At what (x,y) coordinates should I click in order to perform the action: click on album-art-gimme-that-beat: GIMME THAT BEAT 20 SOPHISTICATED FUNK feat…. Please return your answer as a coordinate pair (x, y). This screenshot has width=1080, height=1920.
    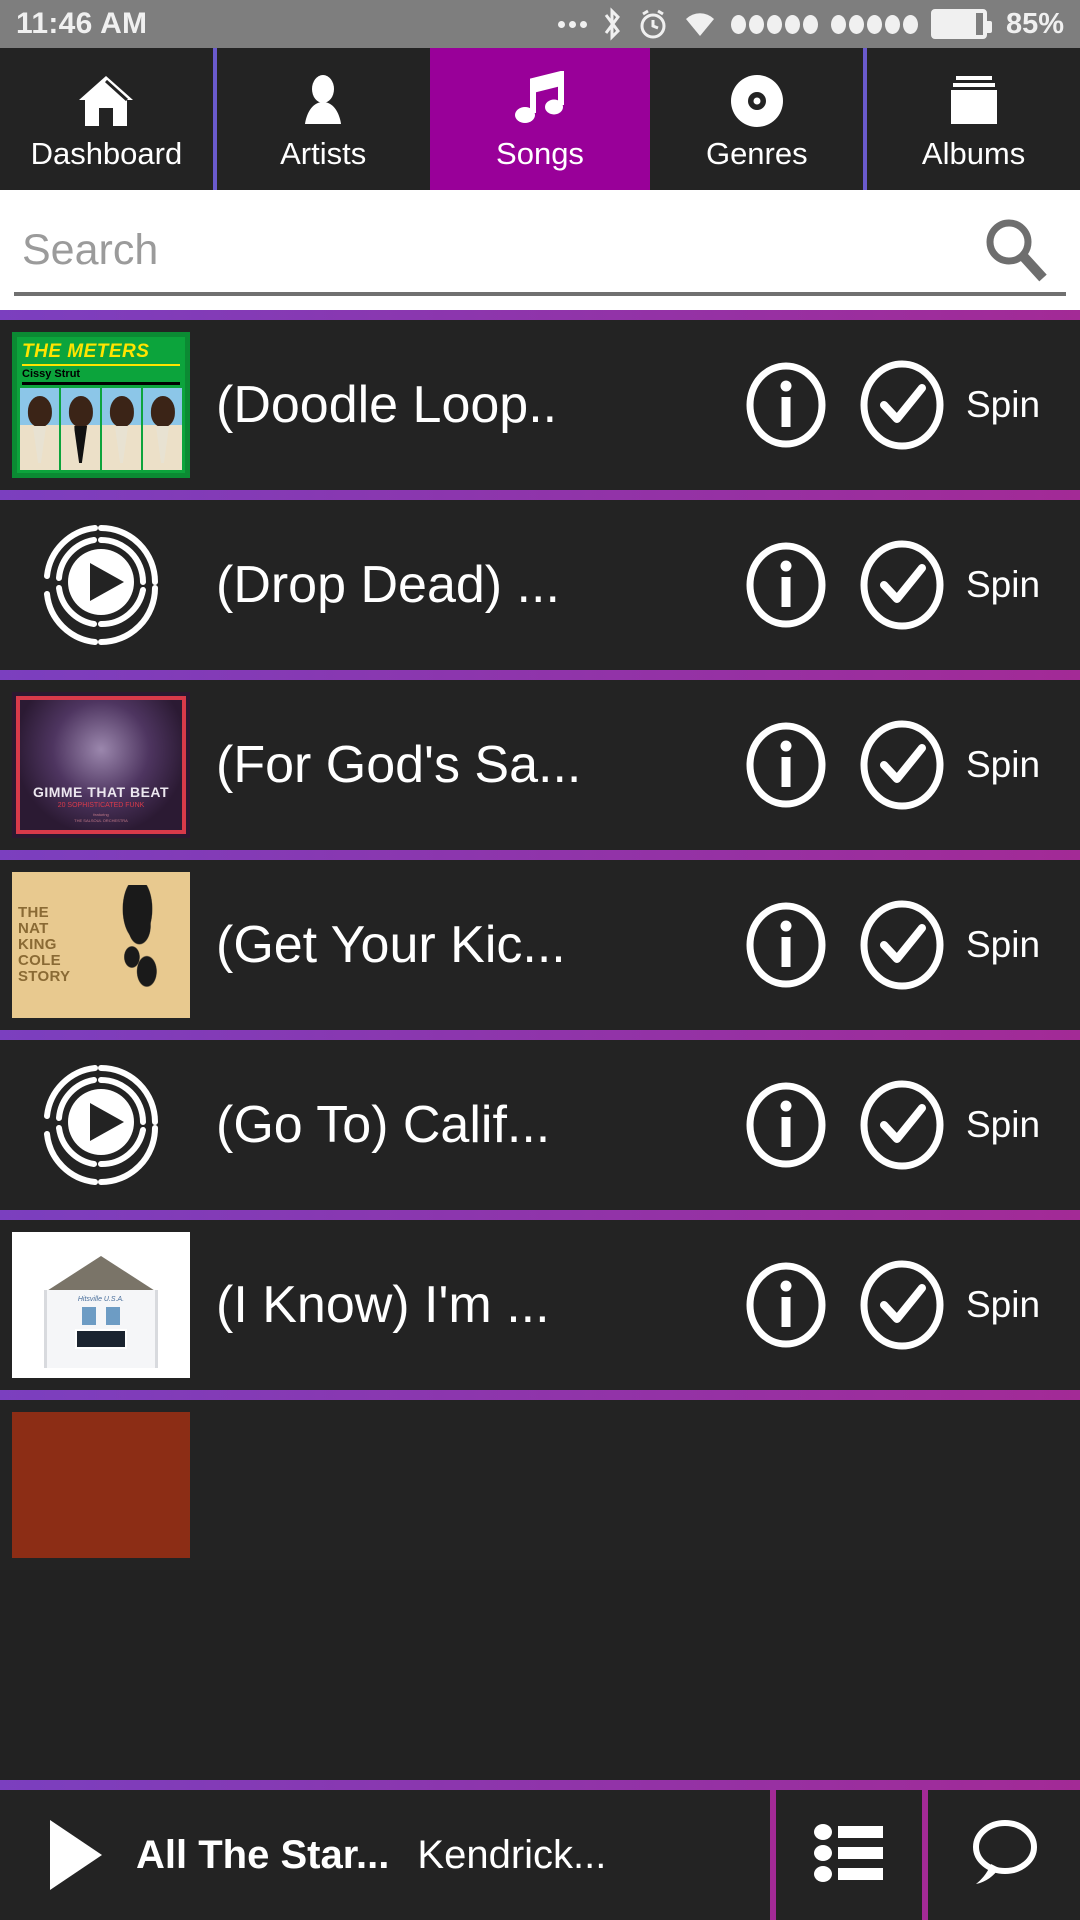
    Looking at the image, I should click on (101, 765).